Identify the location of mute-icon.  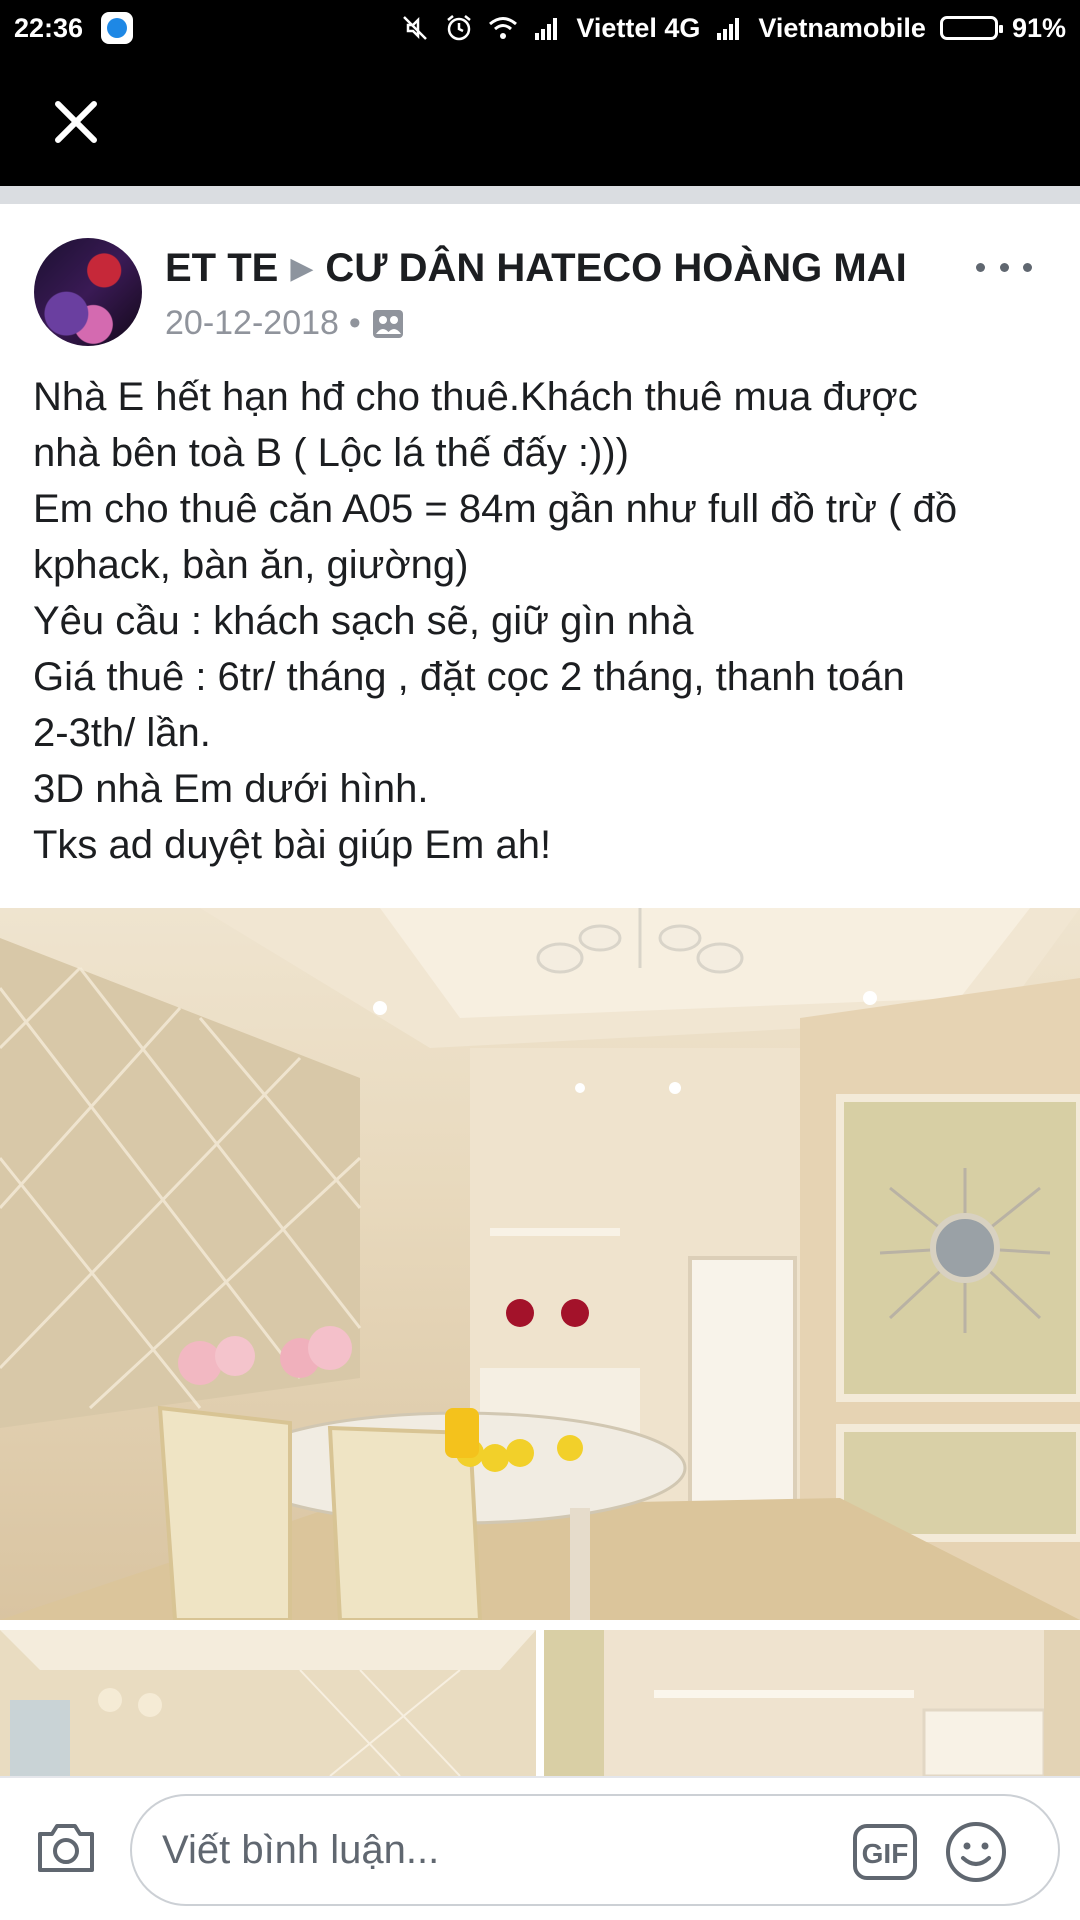
(415, 28).